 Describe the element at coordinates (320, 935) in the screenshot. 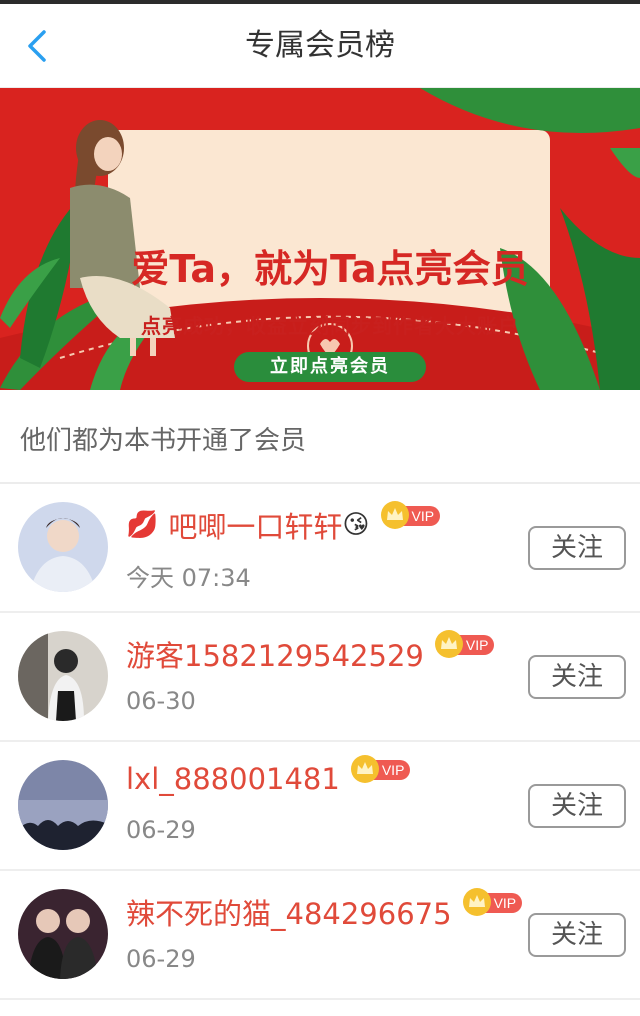

I see `list-item: 辣不死的猫_484296675 VIP 06-29 关注` at that location.